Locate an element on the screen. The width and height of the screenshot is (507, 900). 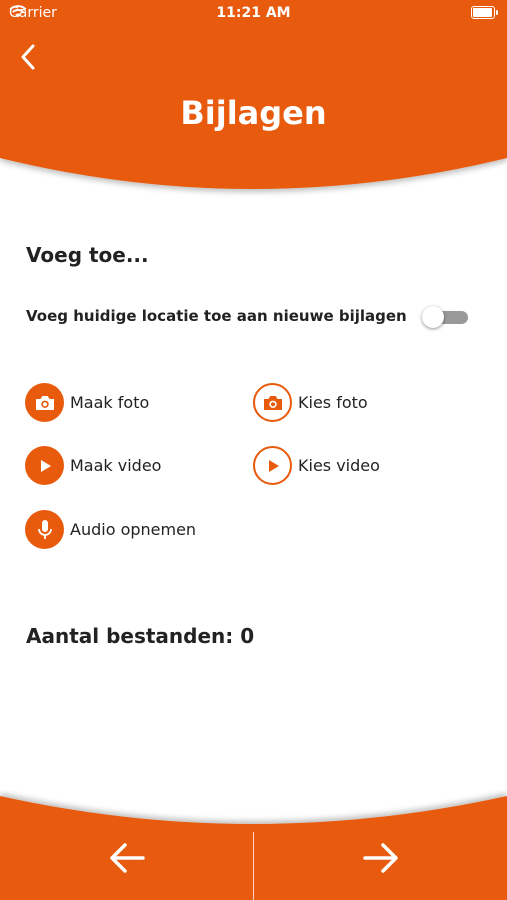
take-photo-label: Maak foto is located at coordinates (110, 402).